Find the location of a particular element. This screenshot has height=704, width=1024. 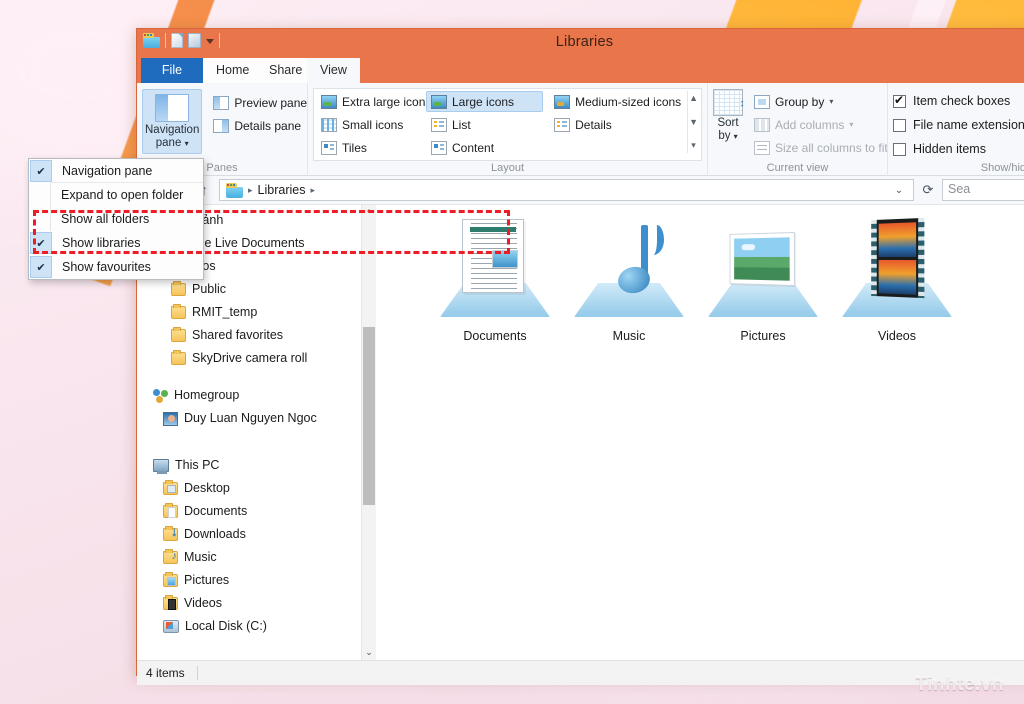

details-pane-icon is located at coordinates (221, 125).